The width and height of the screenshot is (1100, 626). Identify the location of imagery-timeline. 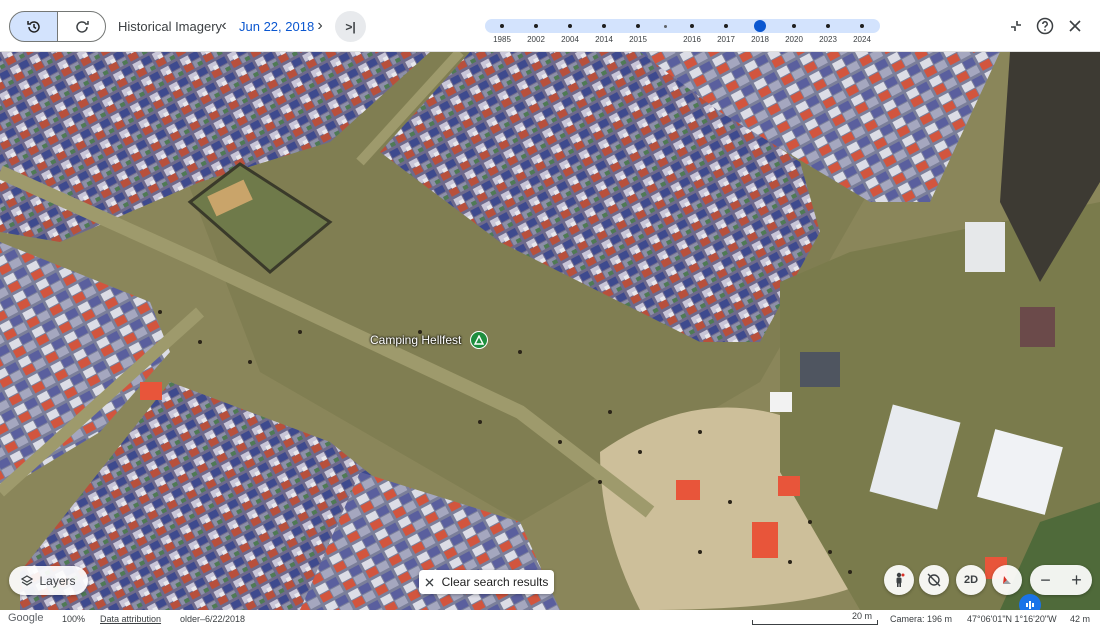
(682, 26).